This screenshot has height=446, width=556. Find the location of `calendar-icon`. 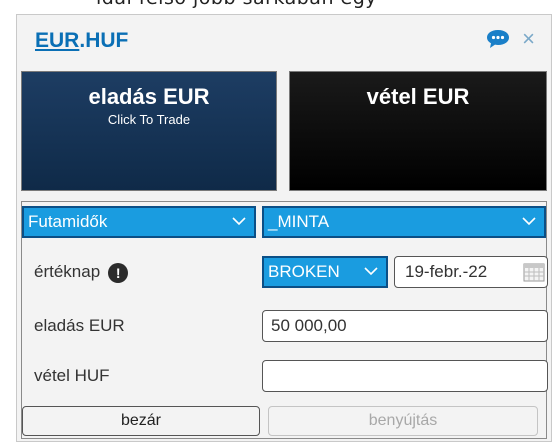

calendar-icon is located at coordinates (534, 272).